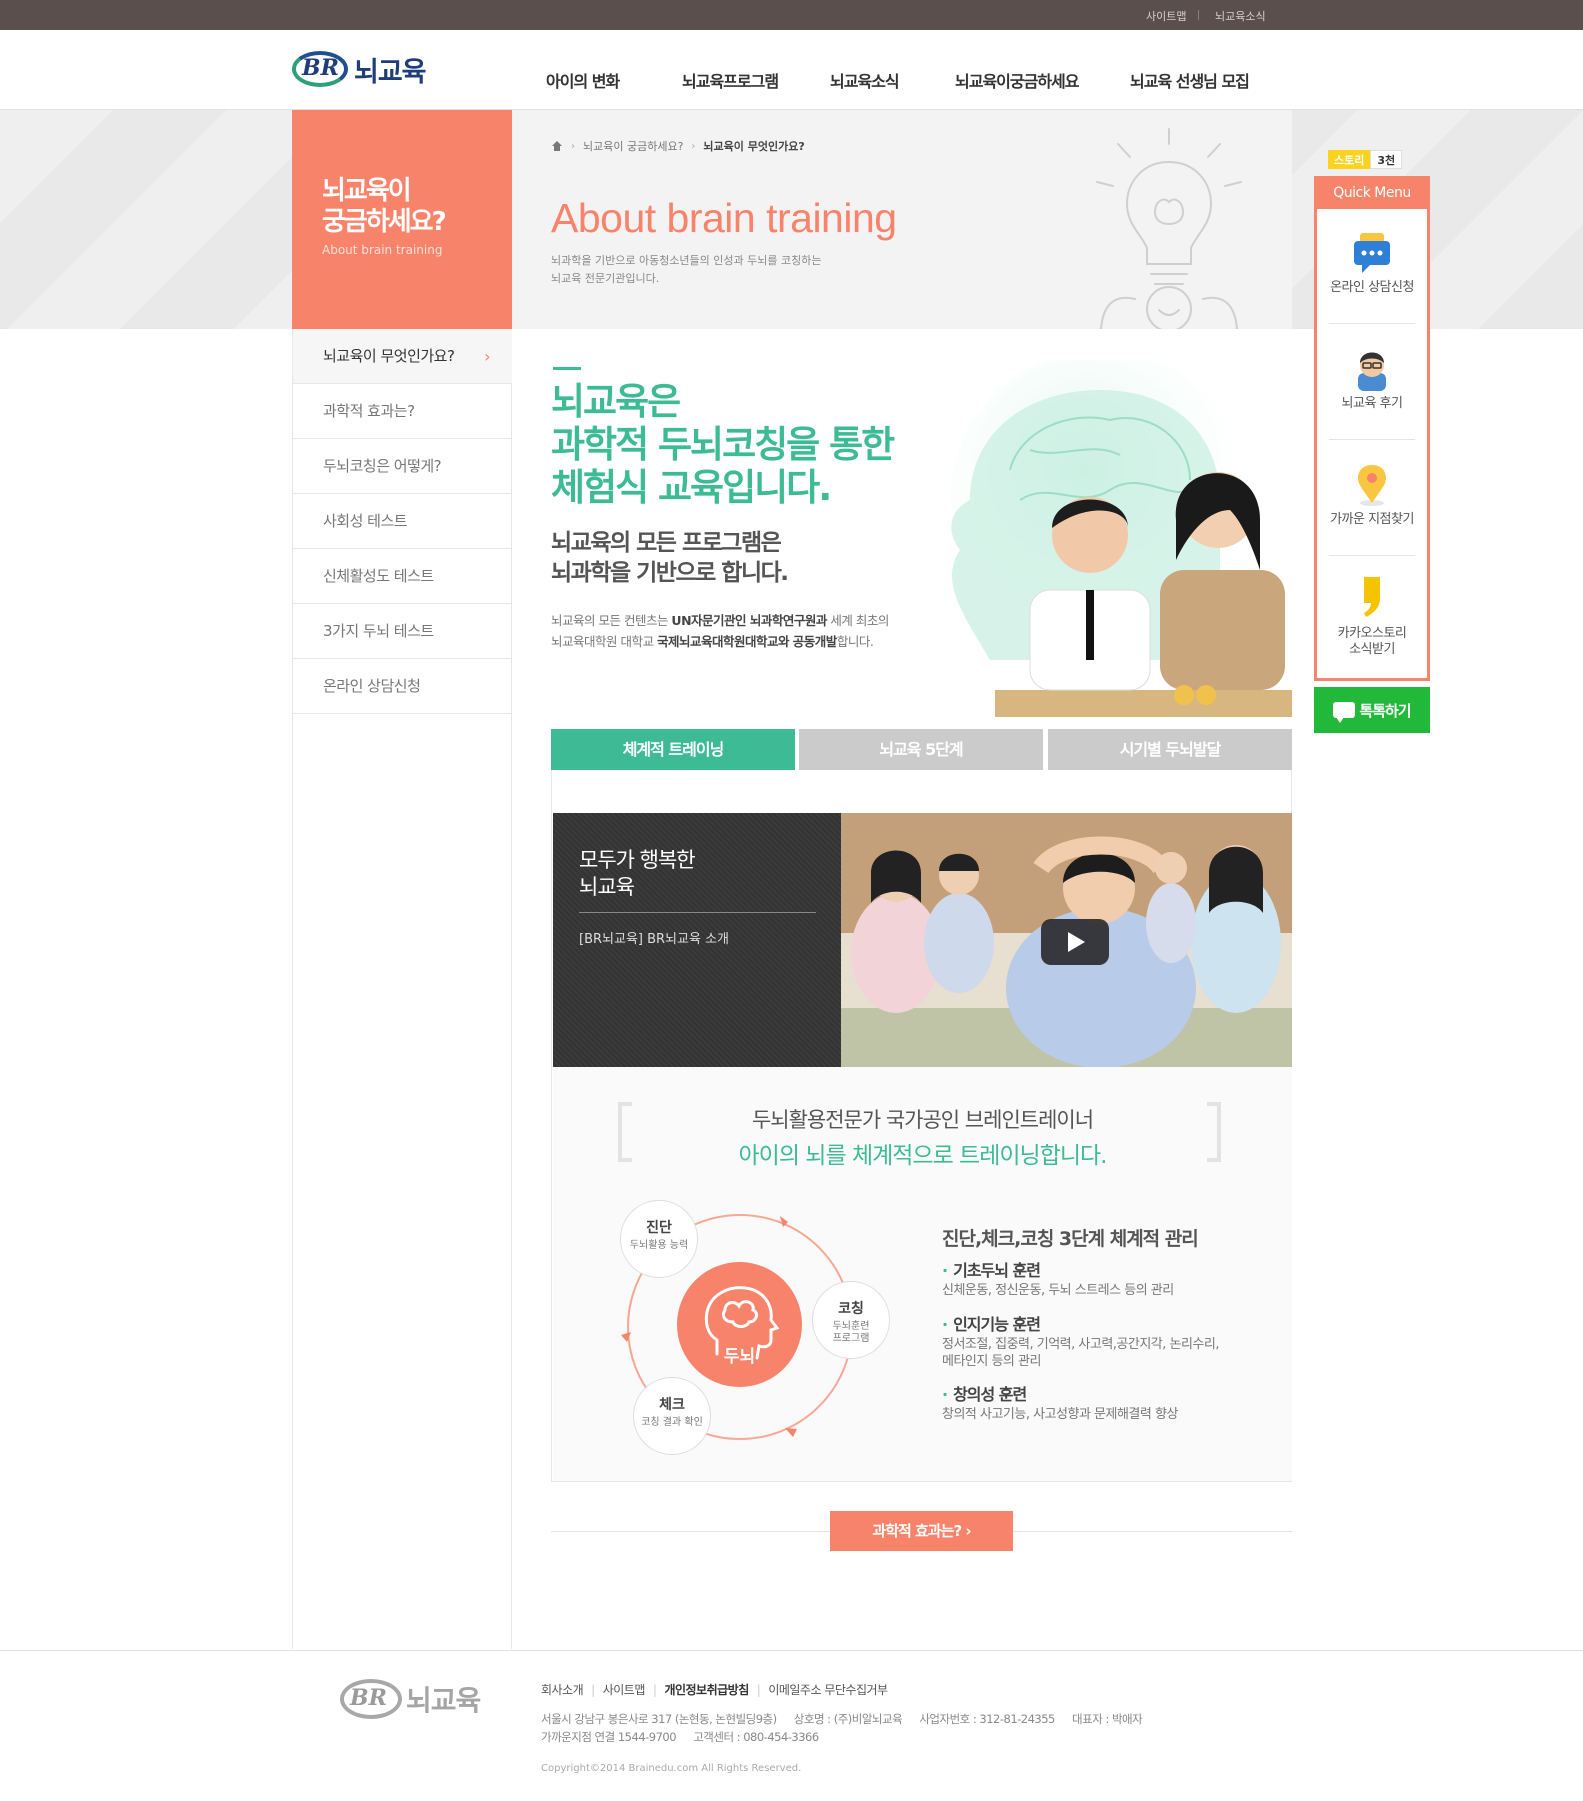 The image size is (1583, 1801). I want to click on side-menu-item-what: 뇌교육이 무엇인가요? ›, so click(402, 356).